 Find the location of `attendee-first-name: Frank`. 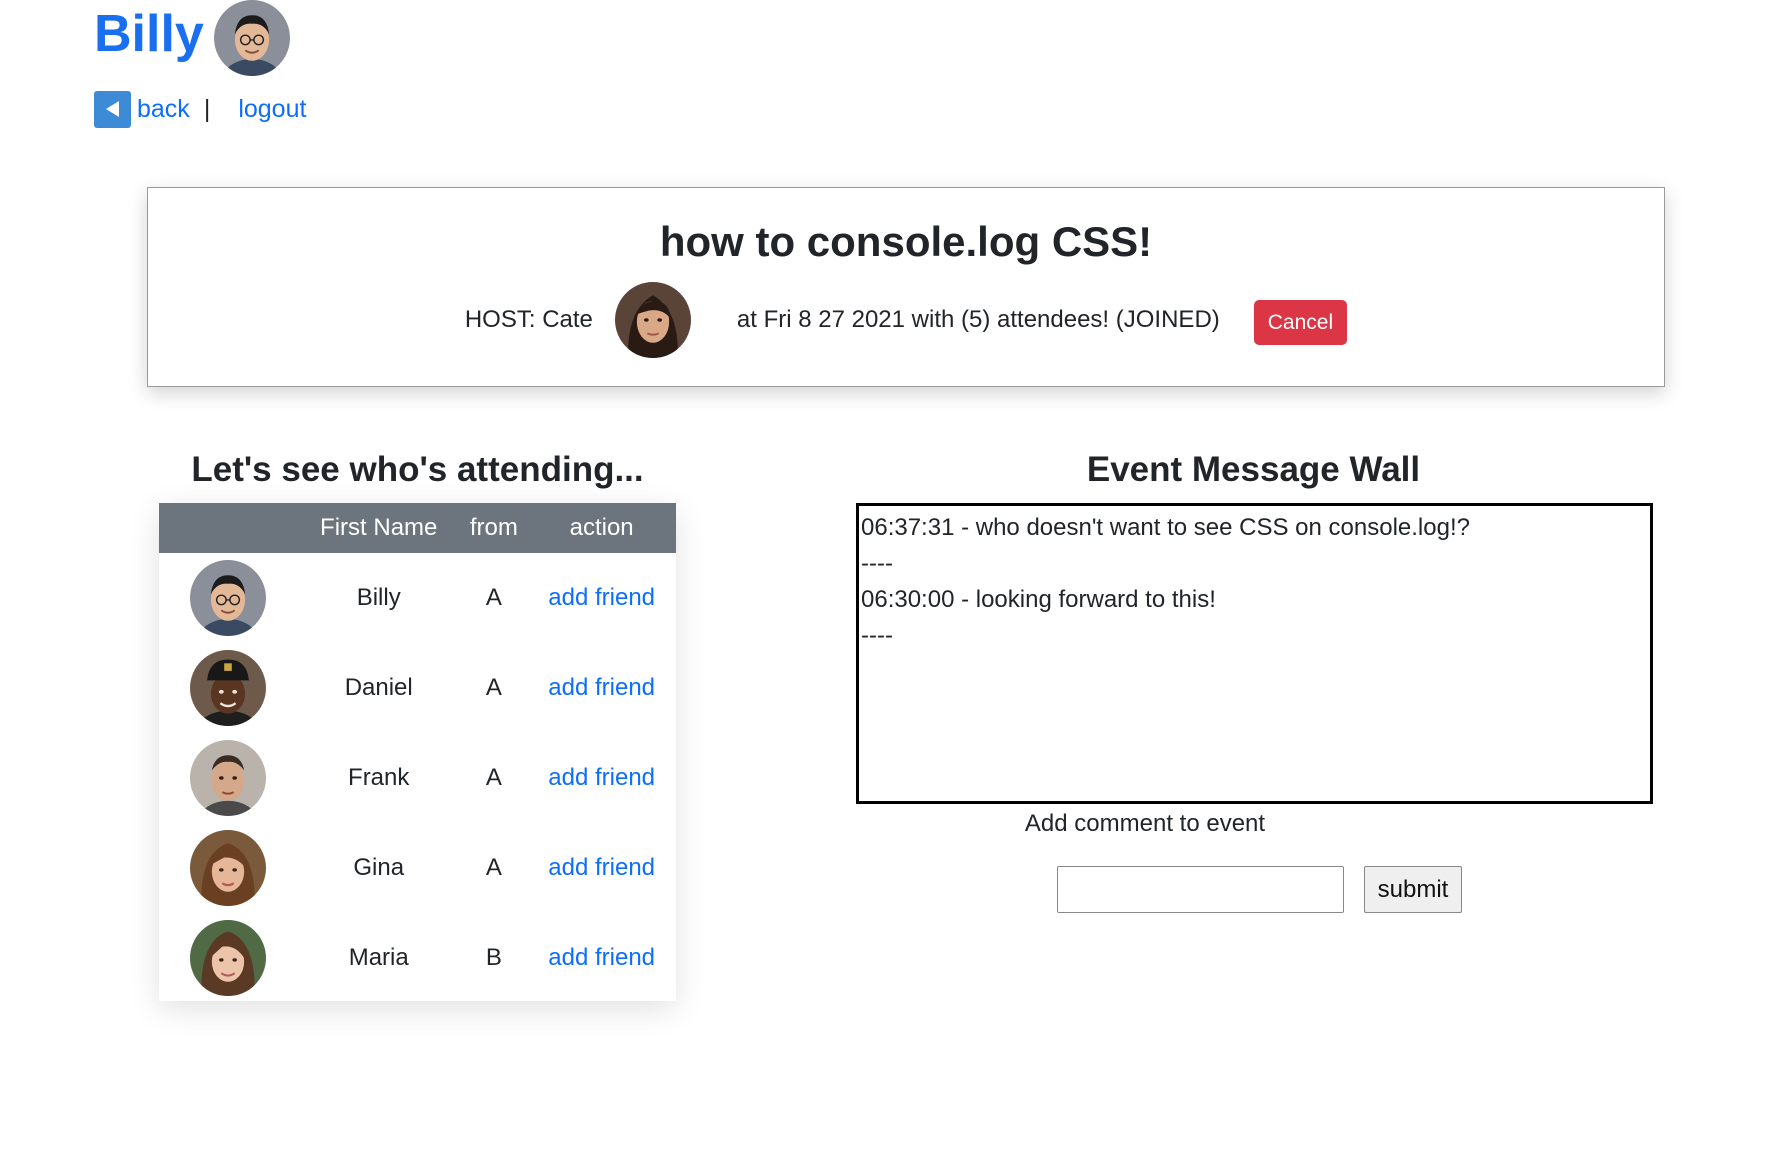

attendee-first-name: Frank is located at coordinates (379, 777).